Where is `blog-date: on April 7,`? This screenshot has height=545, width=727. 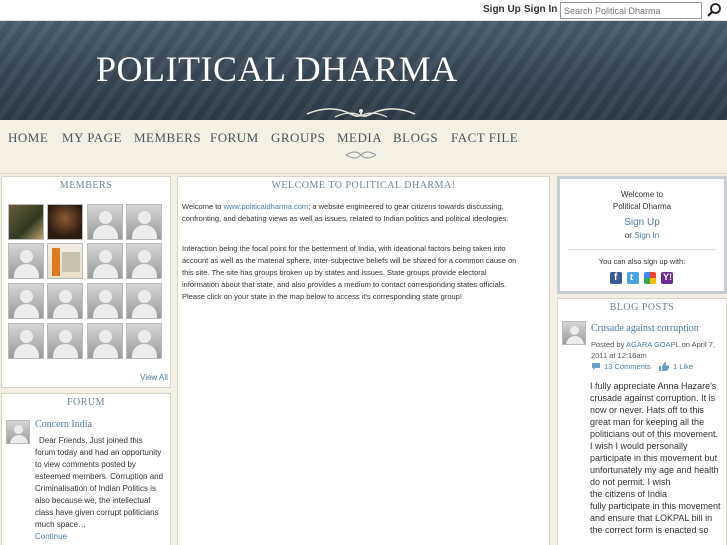 blog-date: on April 7, is located at coordinates (698, 344).